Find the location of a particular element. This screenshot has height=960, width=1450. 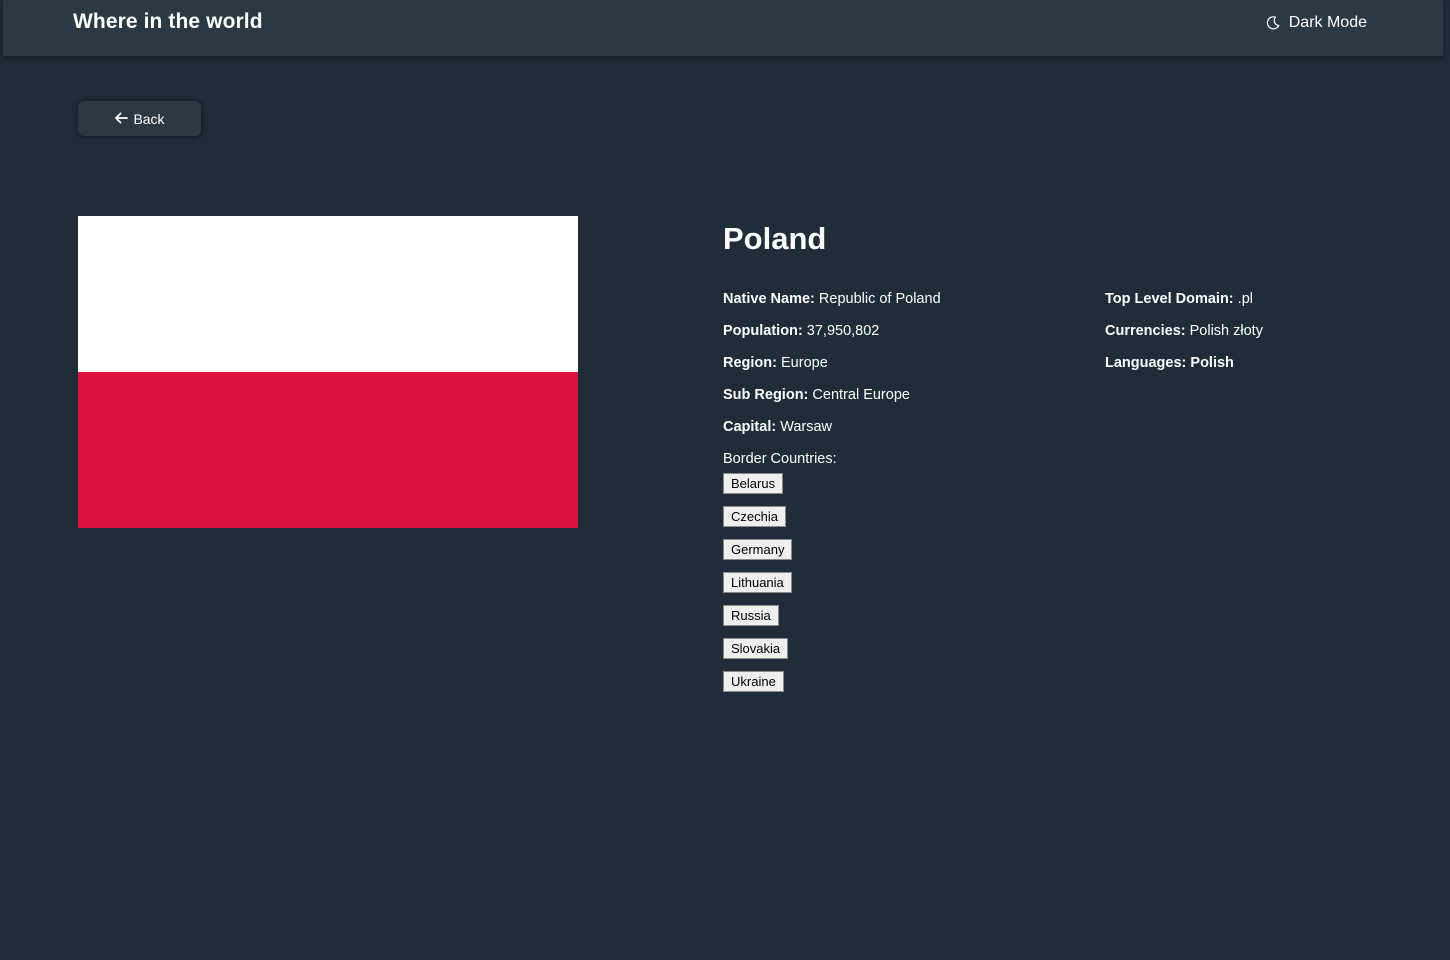

detail-key: Sub Region: is located at coordinates (766, 395).